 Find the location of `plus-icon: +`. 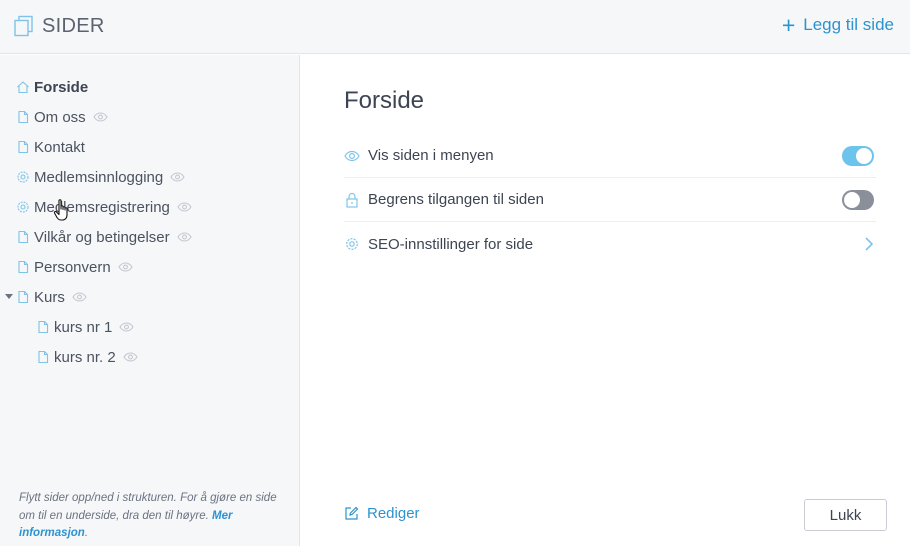

plus-icon: + is located at coordinates (788, 25).